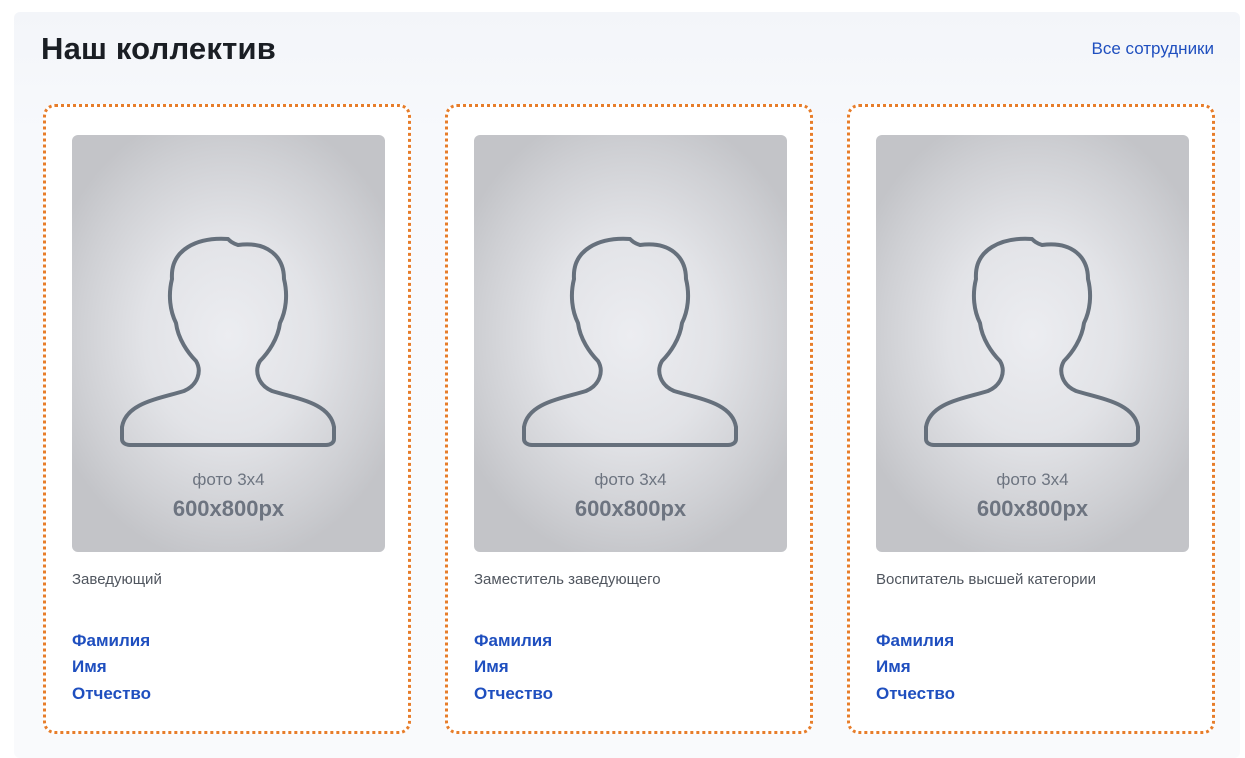 The image size is (1245, 758). Describe the element at coordinates (1152, 49) in the screenshot. I see `all-employees-link: Все сотрудники` at that location.